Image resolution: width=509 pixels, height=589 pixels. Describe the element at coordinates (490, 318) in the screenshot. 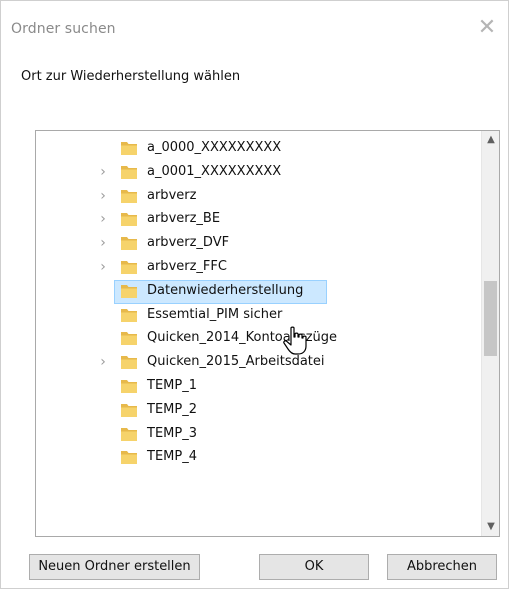

I see `scrollbar-thumb` at that location.